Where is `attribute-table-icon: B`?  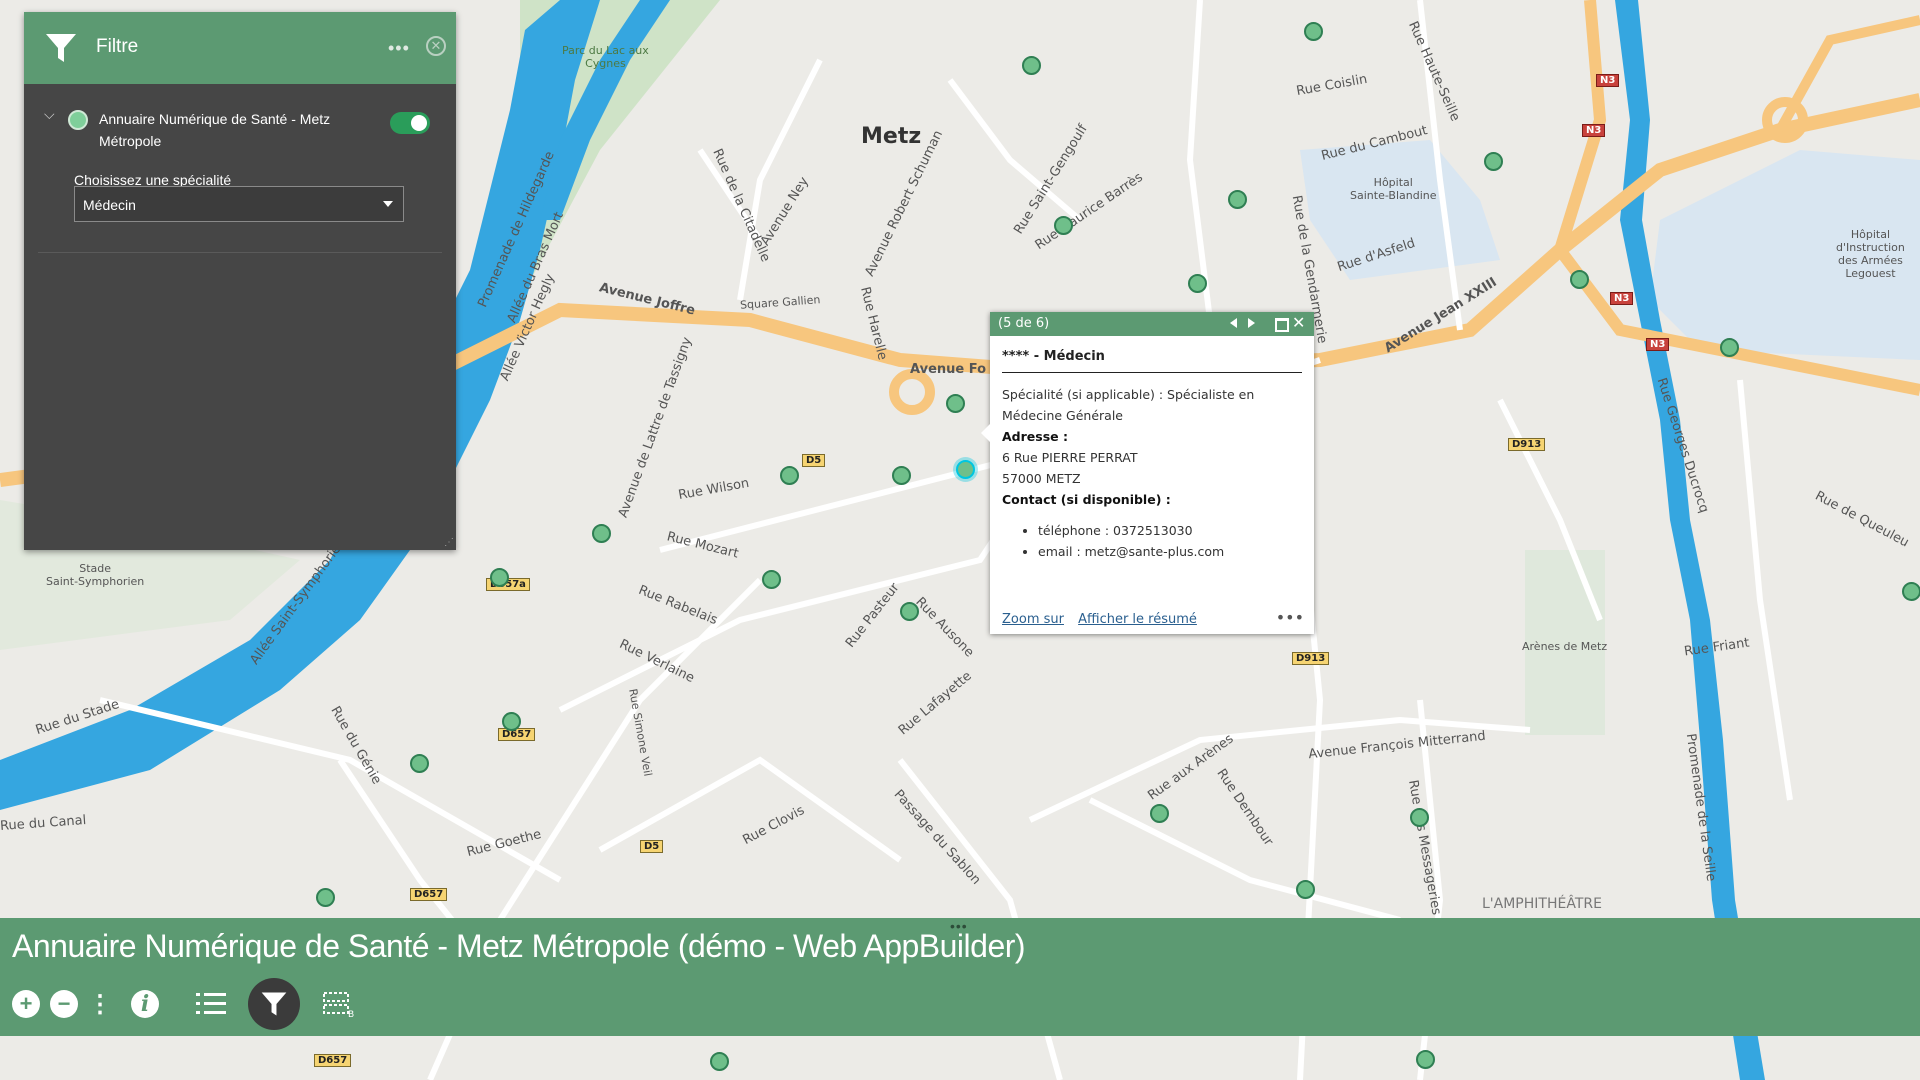 attribute-table-icon: B is located at coordinates (338, 1005).